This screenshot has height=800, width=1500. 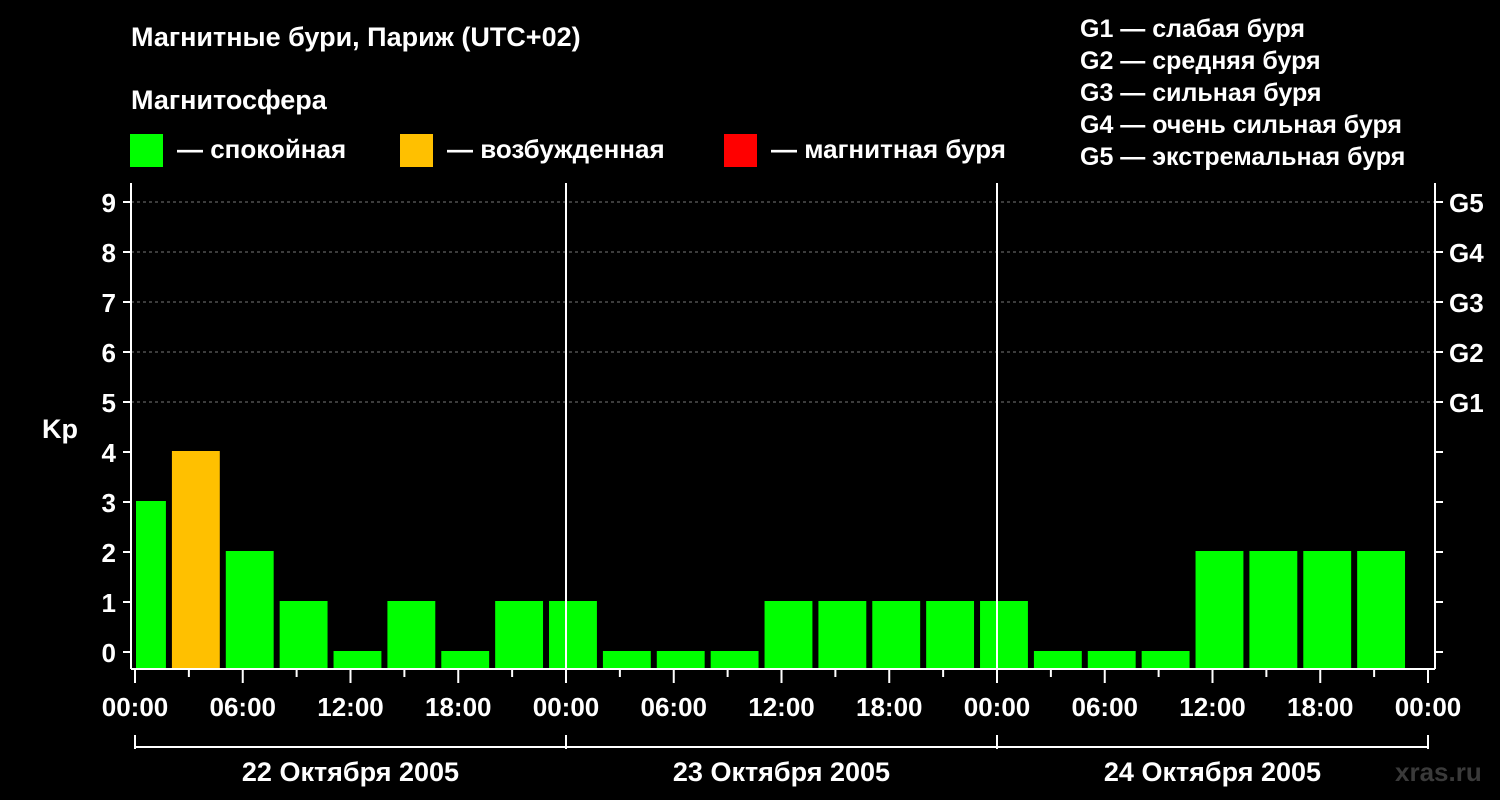 What do you see at coordinates (109, 303) in the screenshot?
I see `y-tick-label: 7` at bounding box center [109, 303].